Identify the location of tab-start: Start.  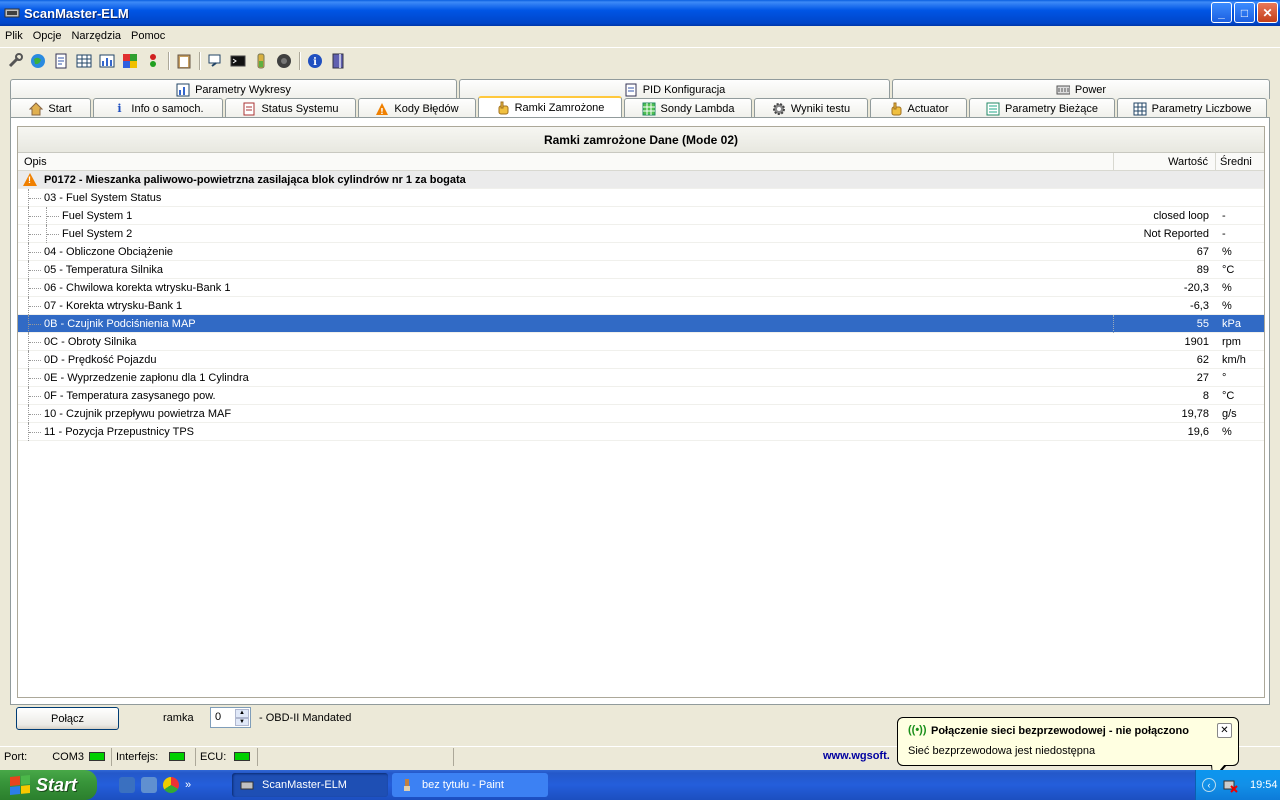
(50, 108).